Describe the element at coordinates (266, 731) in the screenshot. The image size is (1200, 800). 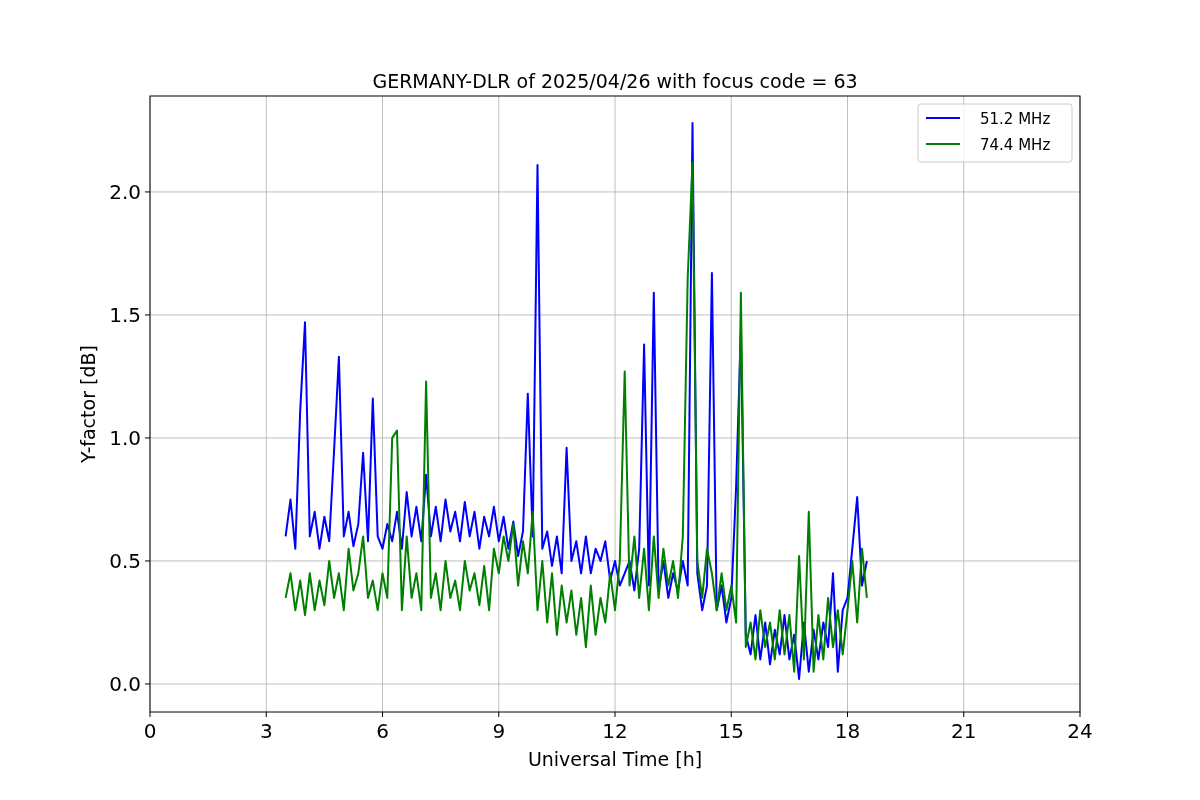
I see `x-tick-label: 3` at that location.